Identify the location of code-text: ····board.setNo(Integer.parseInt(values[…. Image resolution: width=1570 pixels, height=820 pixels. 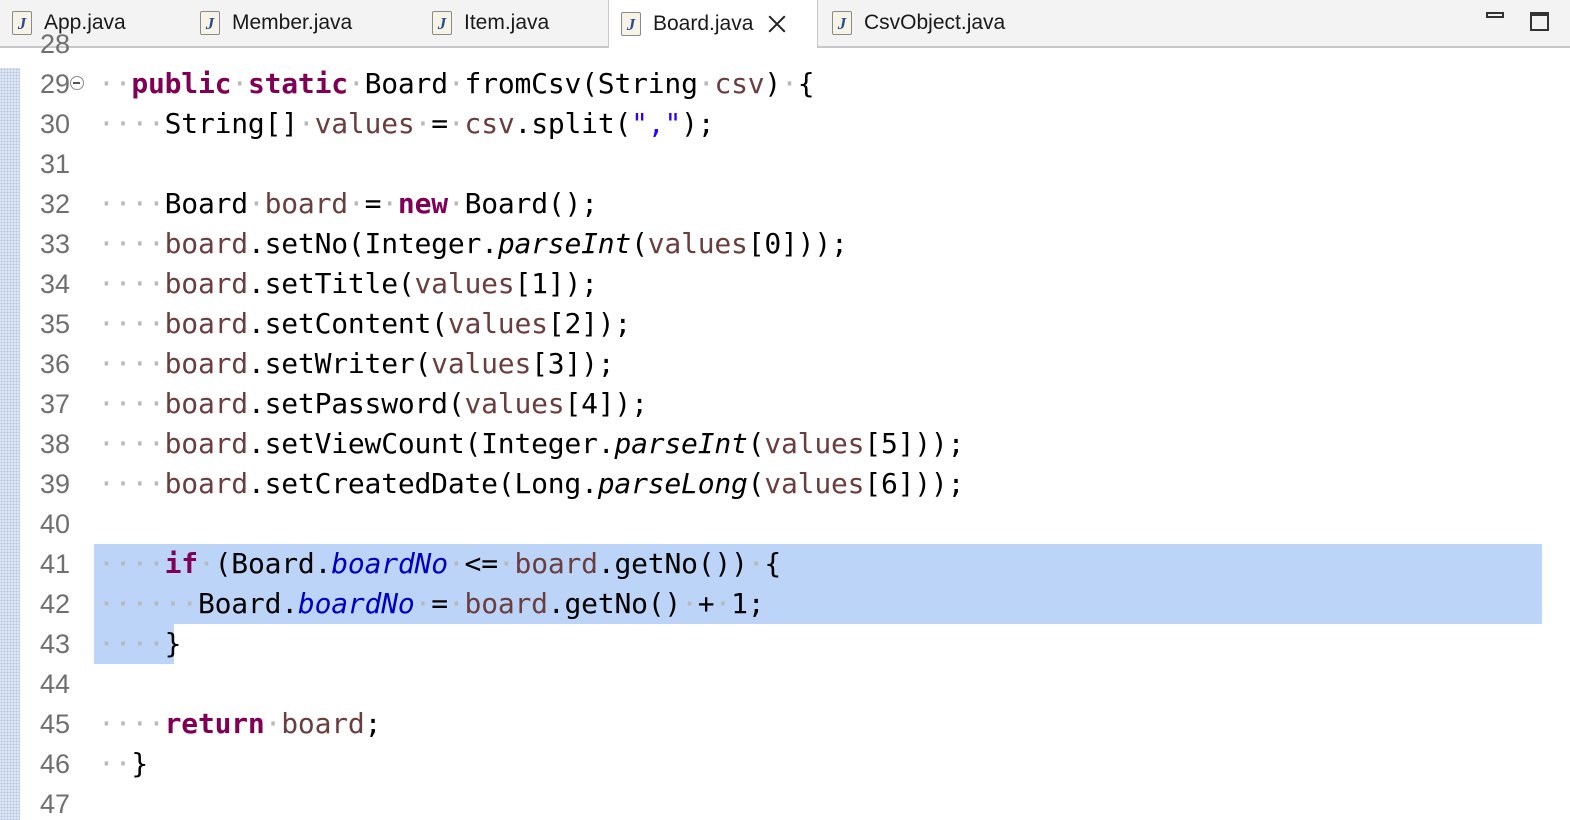
(473, 243).